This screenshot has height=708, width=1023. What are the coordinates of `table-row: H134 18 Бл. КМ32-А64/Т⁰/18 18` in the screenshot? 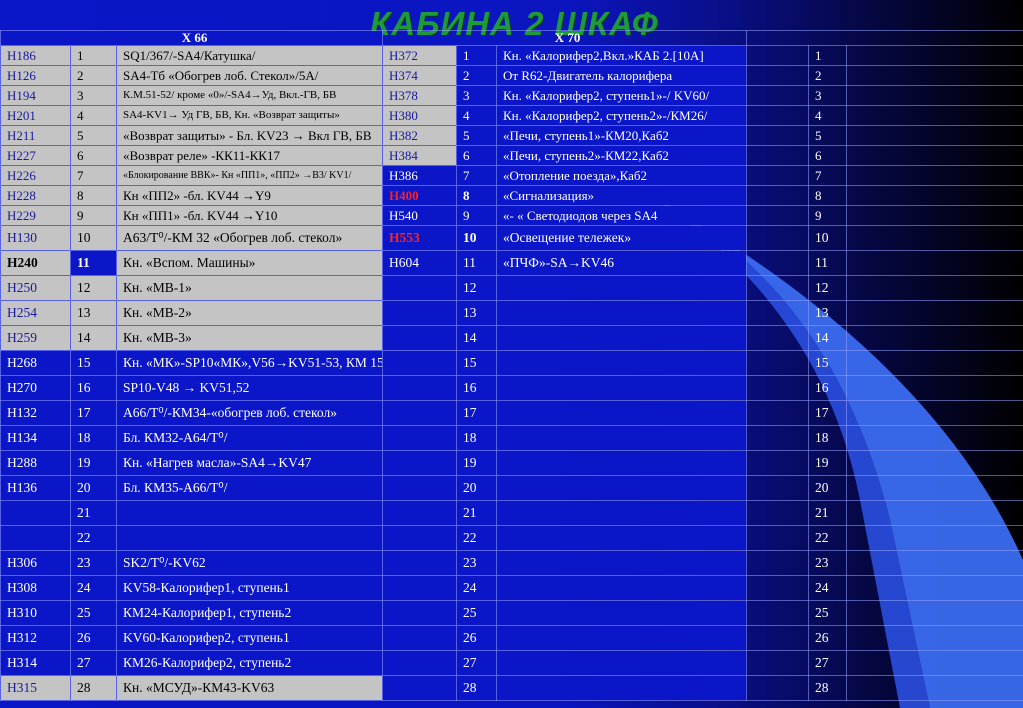 It's located at (511, 438).